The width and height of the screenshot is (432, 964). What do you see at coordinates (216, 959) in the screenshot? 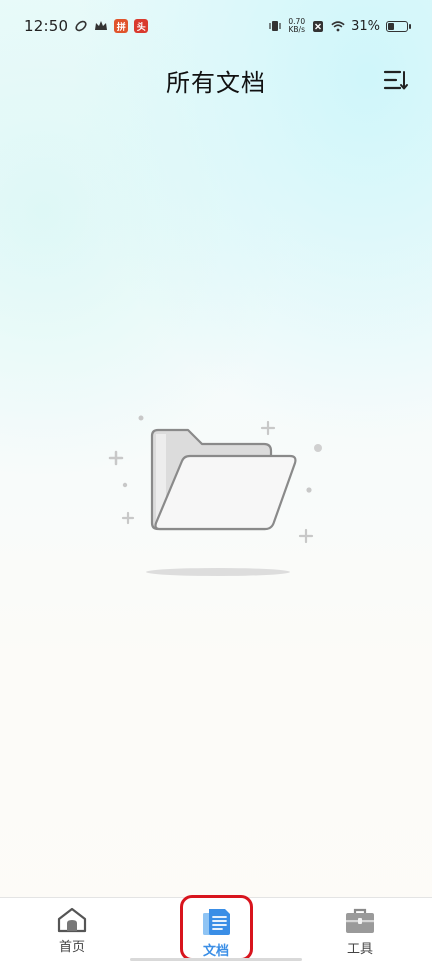
I see `home-indicator` at bounding box center [216, 959].